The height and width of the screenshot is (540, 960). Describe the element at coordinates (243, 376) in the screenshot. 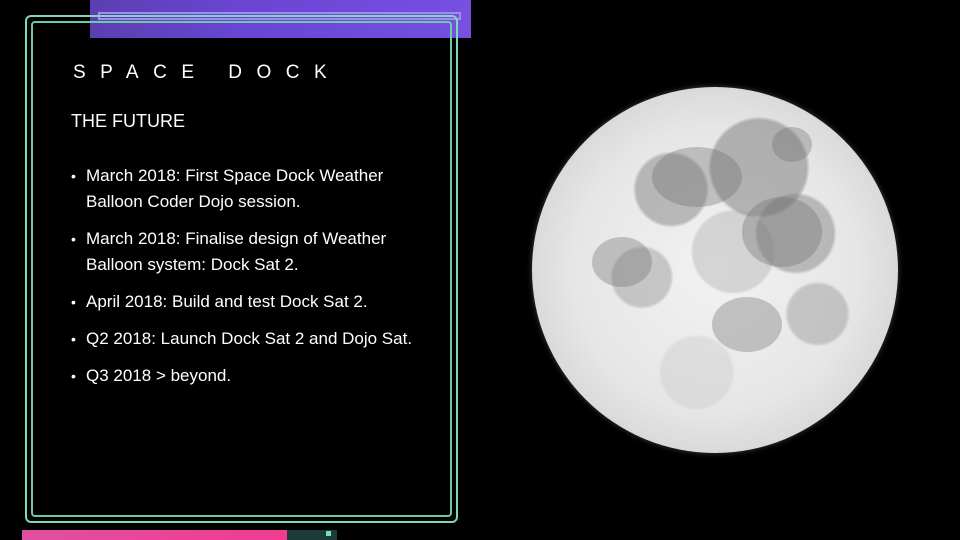

I see `bullet-item: • Q3 2018 > beyond.` at that location.